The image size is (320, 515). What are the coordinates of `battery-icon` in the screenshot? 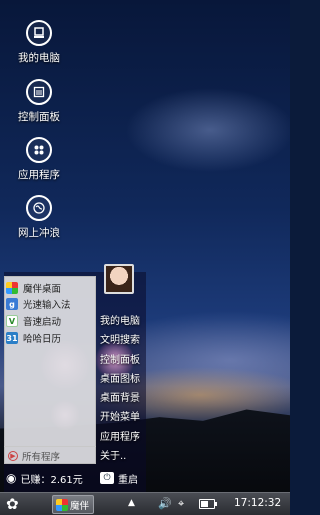 It's located at (208, 504).